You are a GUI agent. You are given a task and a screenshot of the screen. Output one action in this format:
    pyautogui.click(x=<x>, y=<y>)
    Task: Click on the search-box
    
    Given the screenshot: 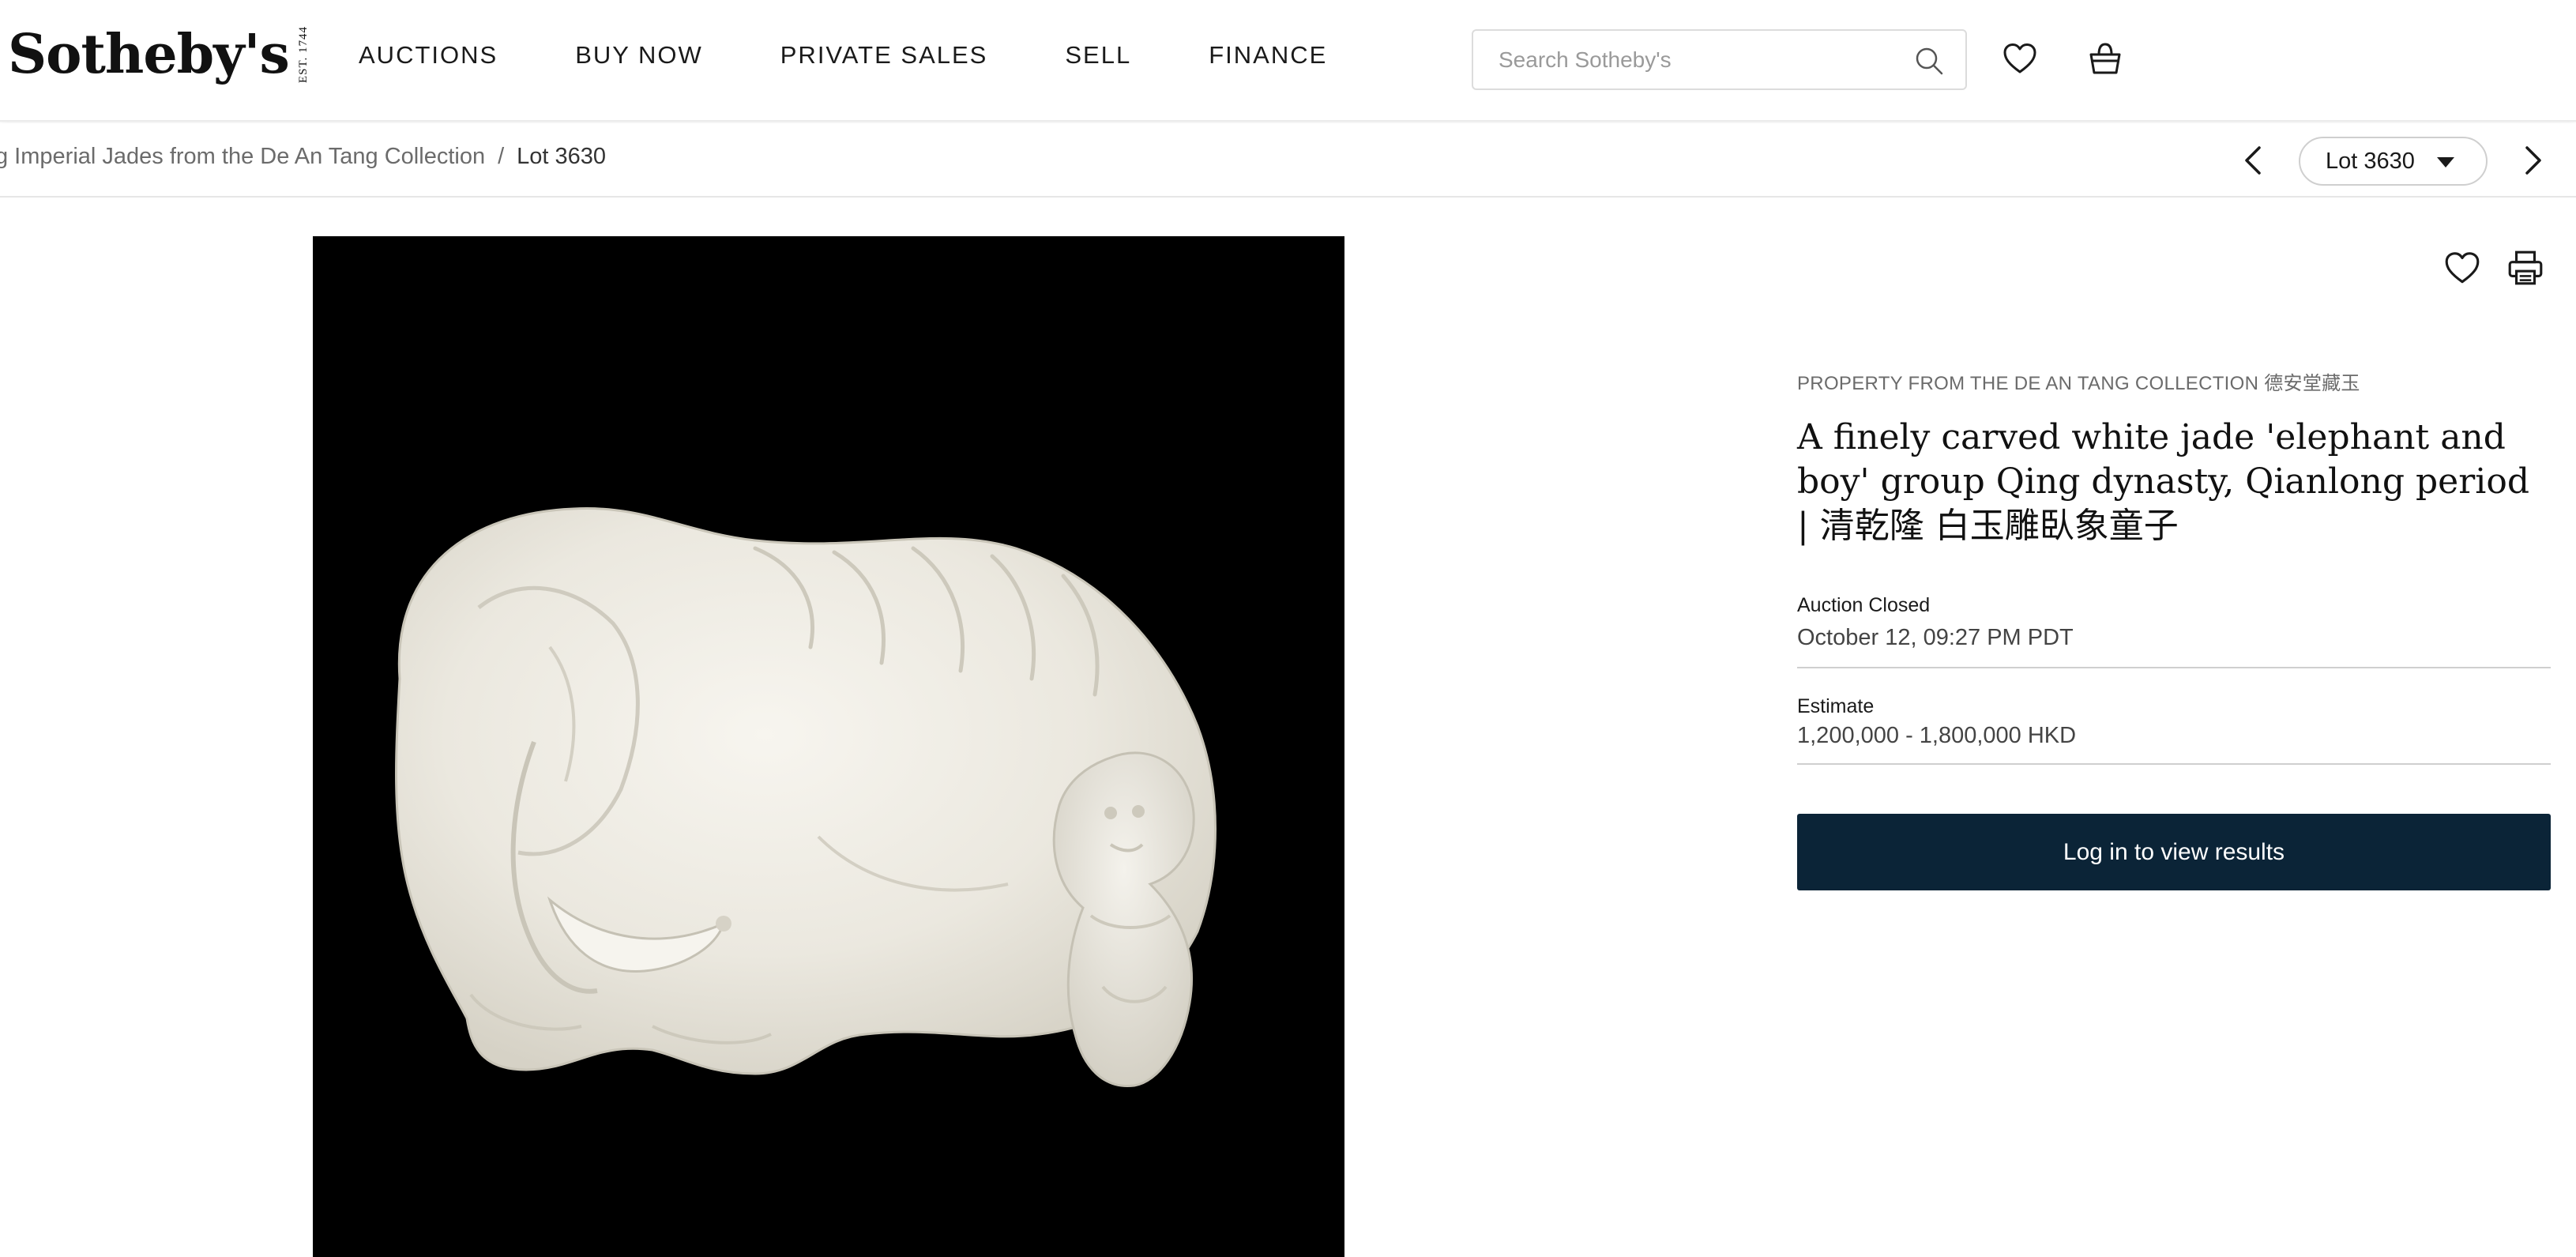 What is the action you would take?
    pyautogui.click(x=1719, y=60)
    